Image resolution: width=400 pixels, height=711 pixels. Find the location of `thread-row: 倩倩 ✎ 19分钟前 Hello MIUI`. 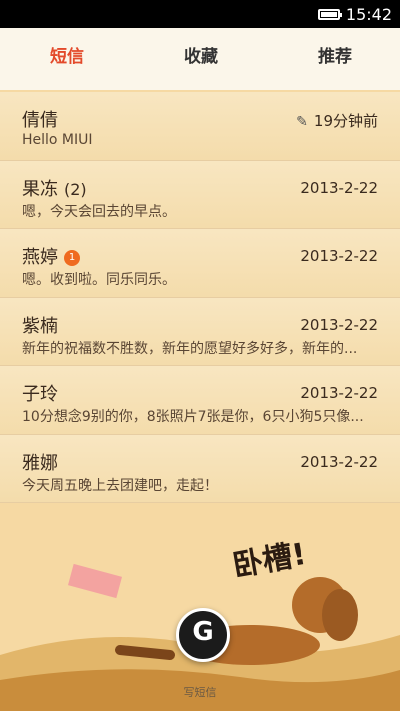

thread-row: 倩倩 ✎ 19分钟前 Hello MIUI is located at coordinates (200, 126).